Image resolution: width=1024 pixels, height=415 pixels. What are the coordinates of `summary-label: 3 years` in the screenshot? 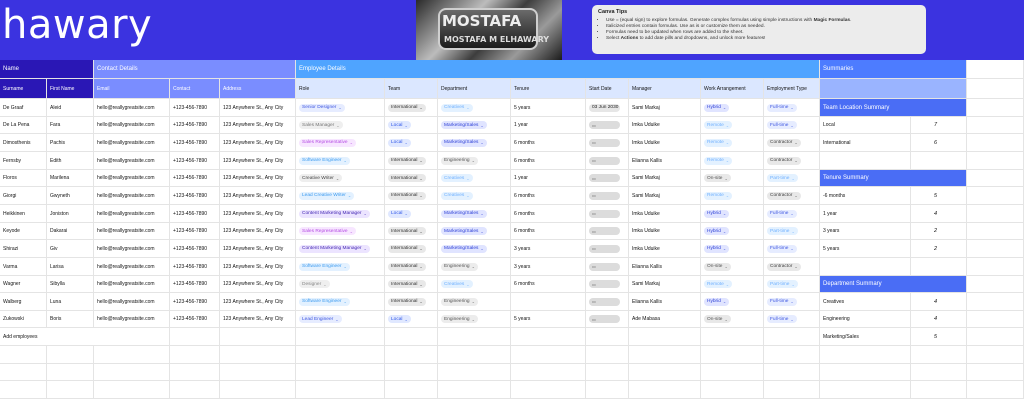 It's located at (865, 231).